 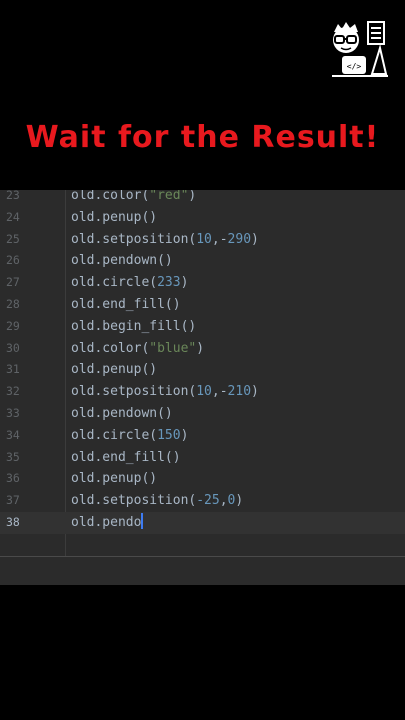 I want to click on code-token: old.begin_fill(), so click(x=134, y=326).